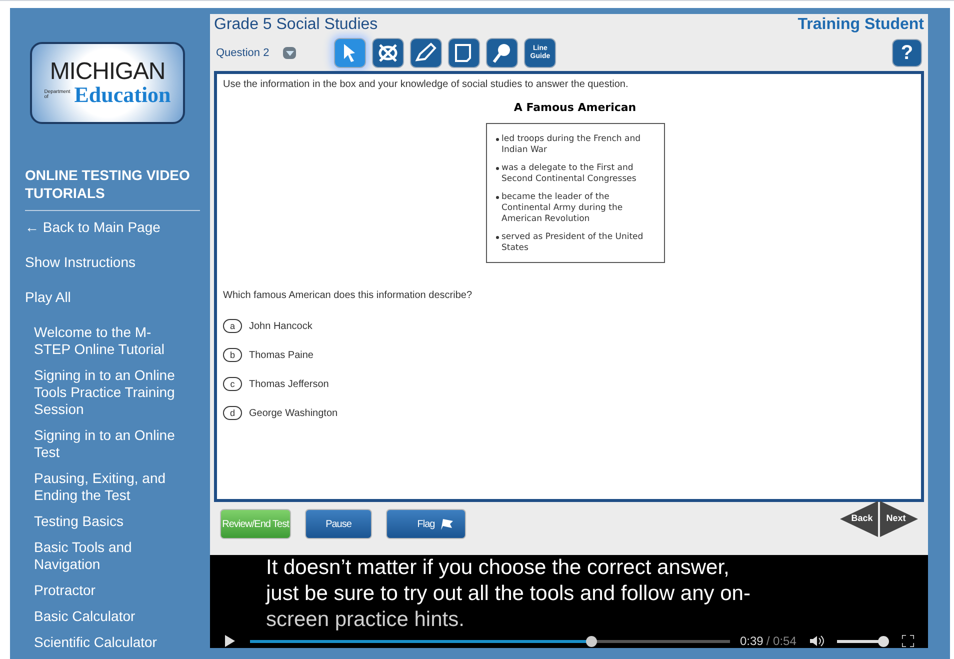  What do you see at coordinates (908, 641) in the screenshot?
I see `fullscreen-icon` at bounding box center [908, 641].